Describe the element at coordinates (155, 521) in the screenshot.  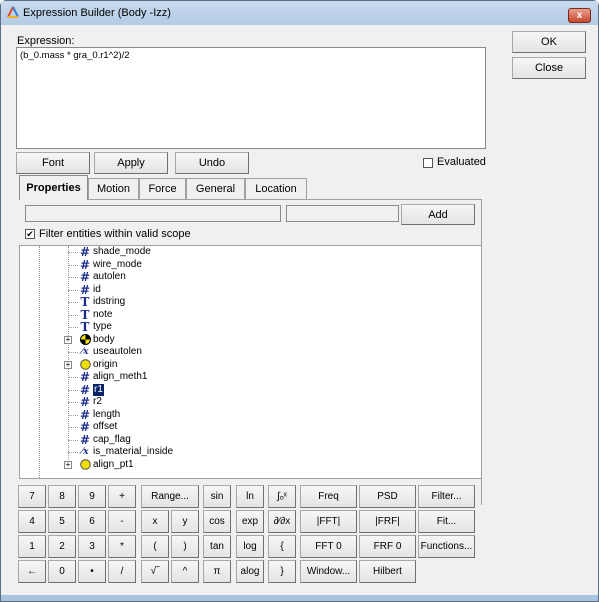
I see `keypad-button: x` at that location.